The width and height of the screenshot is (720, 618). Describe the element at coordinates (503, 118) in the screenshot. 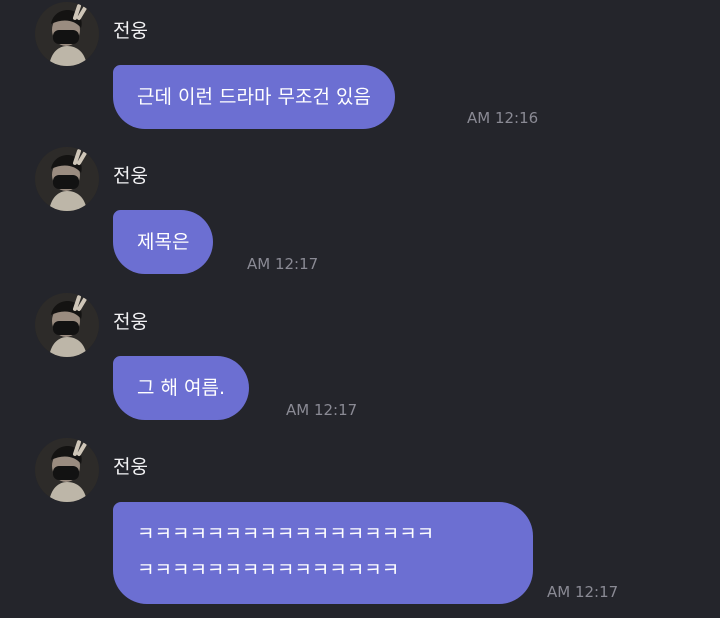

I see `message-timestamp: AM 12:16` at that location.